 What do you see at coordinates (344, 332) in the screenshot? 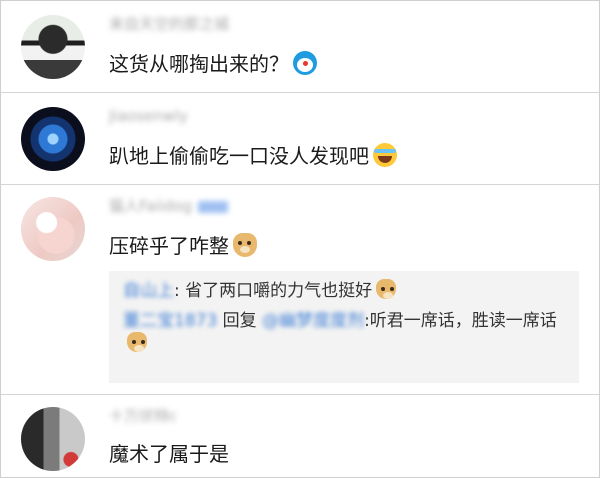
I see `reply-item: 董二宝1873 回复 @幽梦度度剂:听君一席话，胜读一席话` at bounding box center [344, 332].